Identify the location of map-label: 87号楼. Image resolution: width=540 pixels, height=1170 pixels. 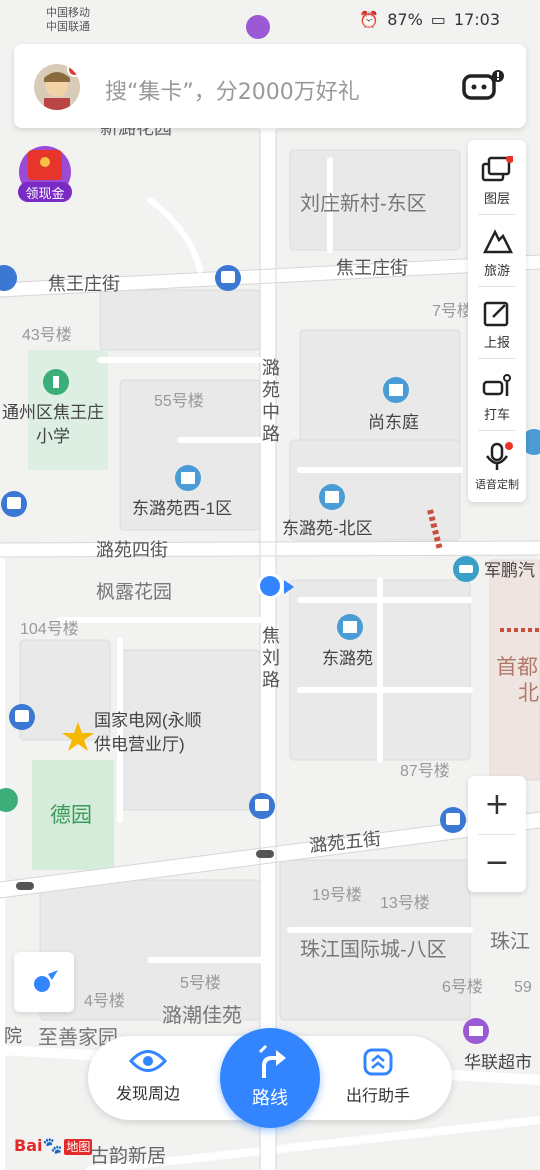
(425, 771).